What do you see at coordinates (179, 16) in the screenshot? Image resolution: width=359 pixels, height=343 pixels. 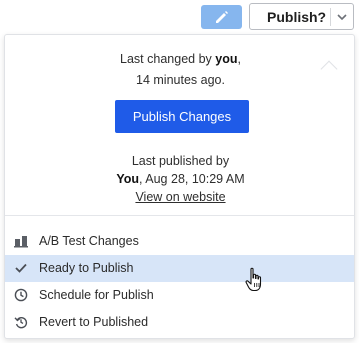 I see `toolbar: Publish?` at bounding box center [179, 16].